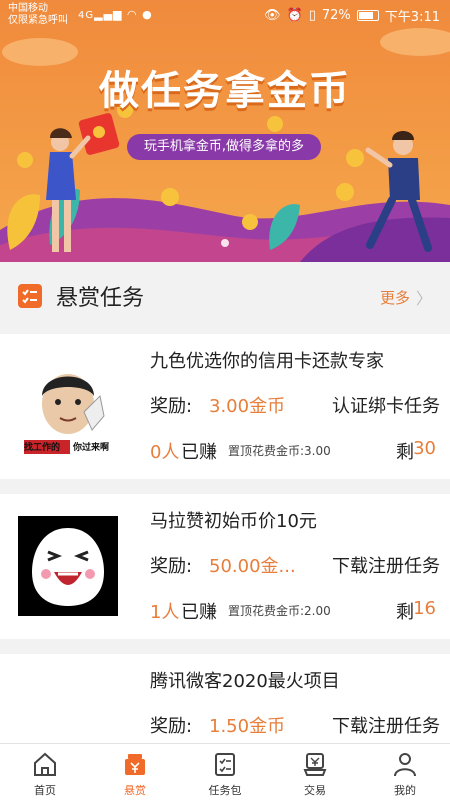 Image resolution: width=450 pixels, height=801 pixels. I want to click on eye-icon: 👁, so click(272, 15).